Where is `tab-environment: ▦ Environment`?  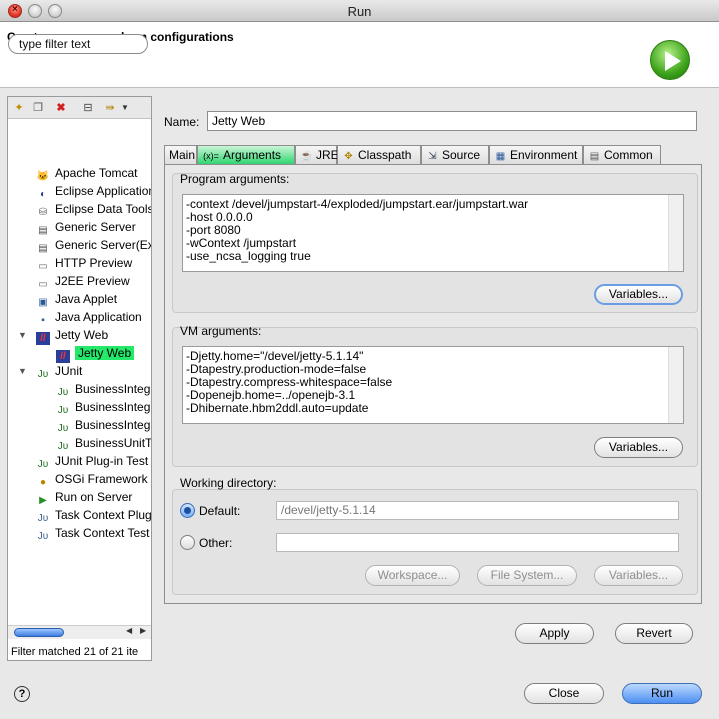
tab-environment: ▦ Environment is located at coordinates (536, 155).